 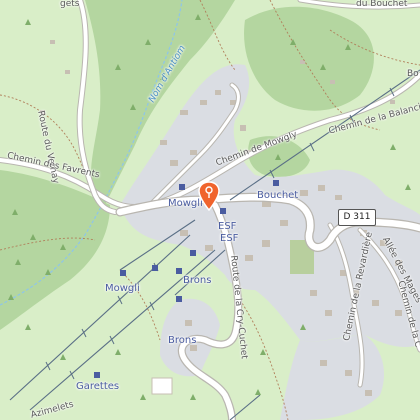 I want to click on forest-area-northeast, so click(x=309, y=58).